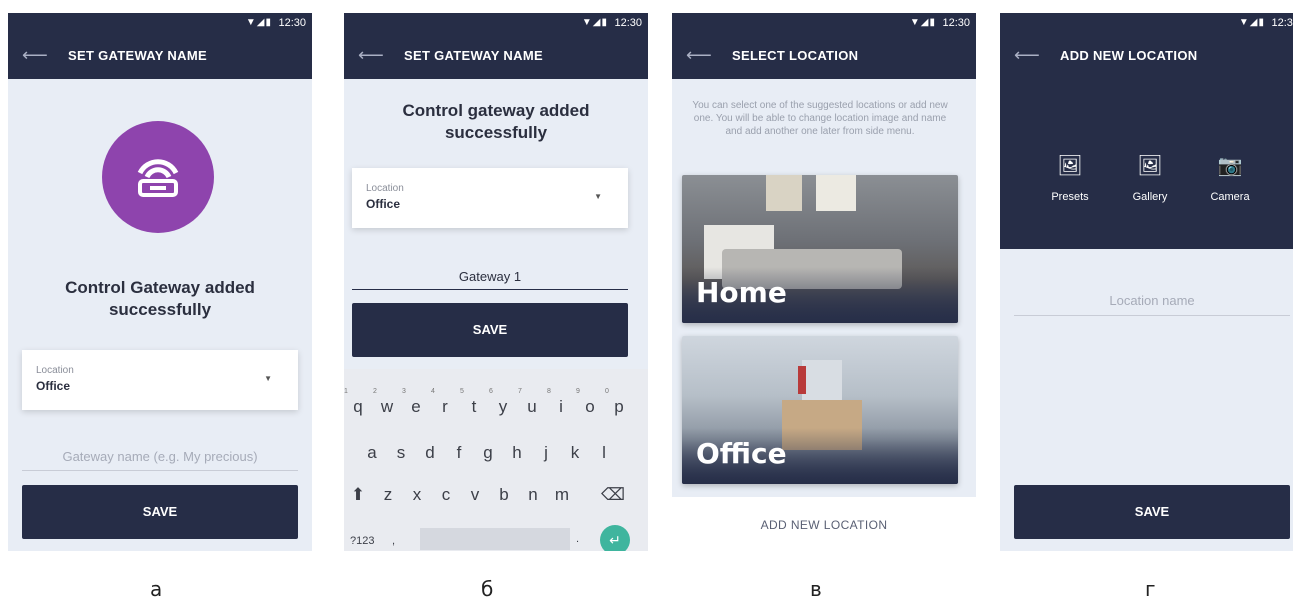  Describe the element at coordinates (741, 453) in the screenshot. I see `location-name: Office` at that location.